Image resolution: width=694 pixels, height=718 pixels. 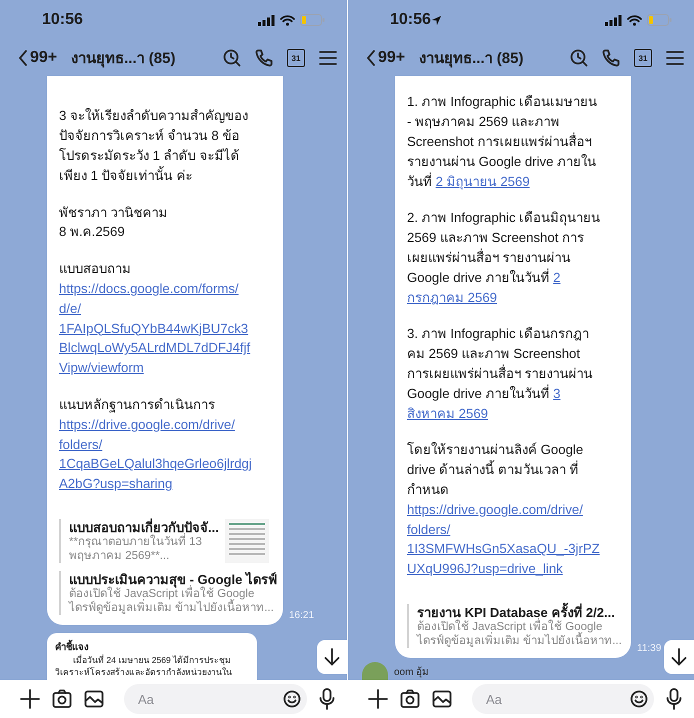 What do you see at coordinates (504, 258) in the screenshot?
I see `message-text: 2. ภาพ Infographic เดือนมิถุนายน 2569 และภาพ Screenshot การ เผยแพร่ผ่านสื่อฯ รายงานผ่าน Google drive ภายในวันที่ 2 กรกฎาคม 2569` at bounding box center [504, 258].